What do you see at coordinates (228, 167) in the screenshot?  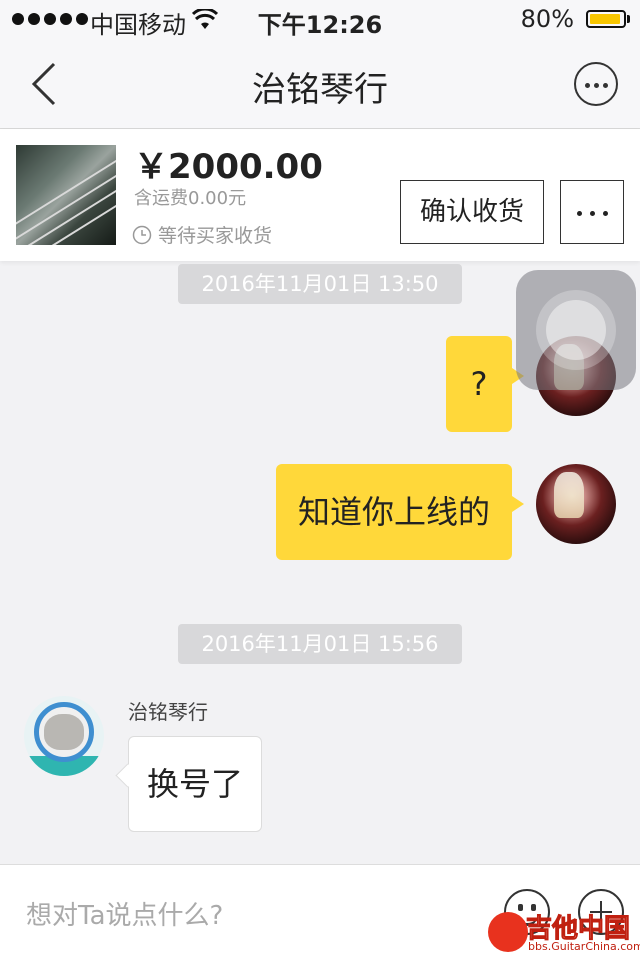 I see `order-price: ￥2000.00` at bounding box center [228, 167].